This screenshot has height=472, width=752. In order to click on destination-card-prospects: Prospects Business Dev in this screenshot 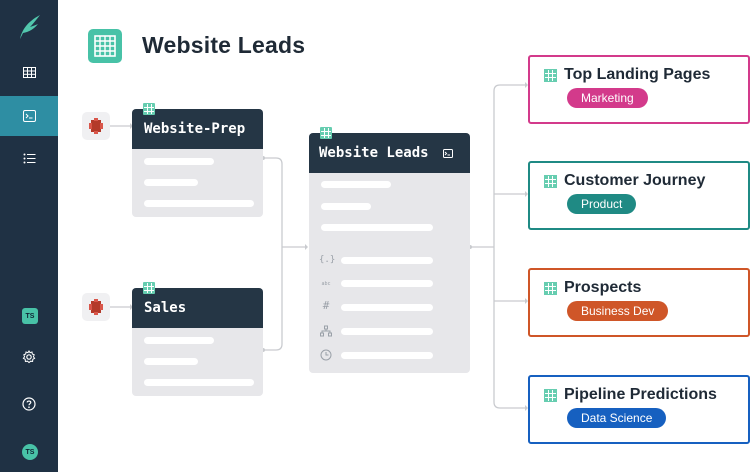, I will do `click(639, 302)`.